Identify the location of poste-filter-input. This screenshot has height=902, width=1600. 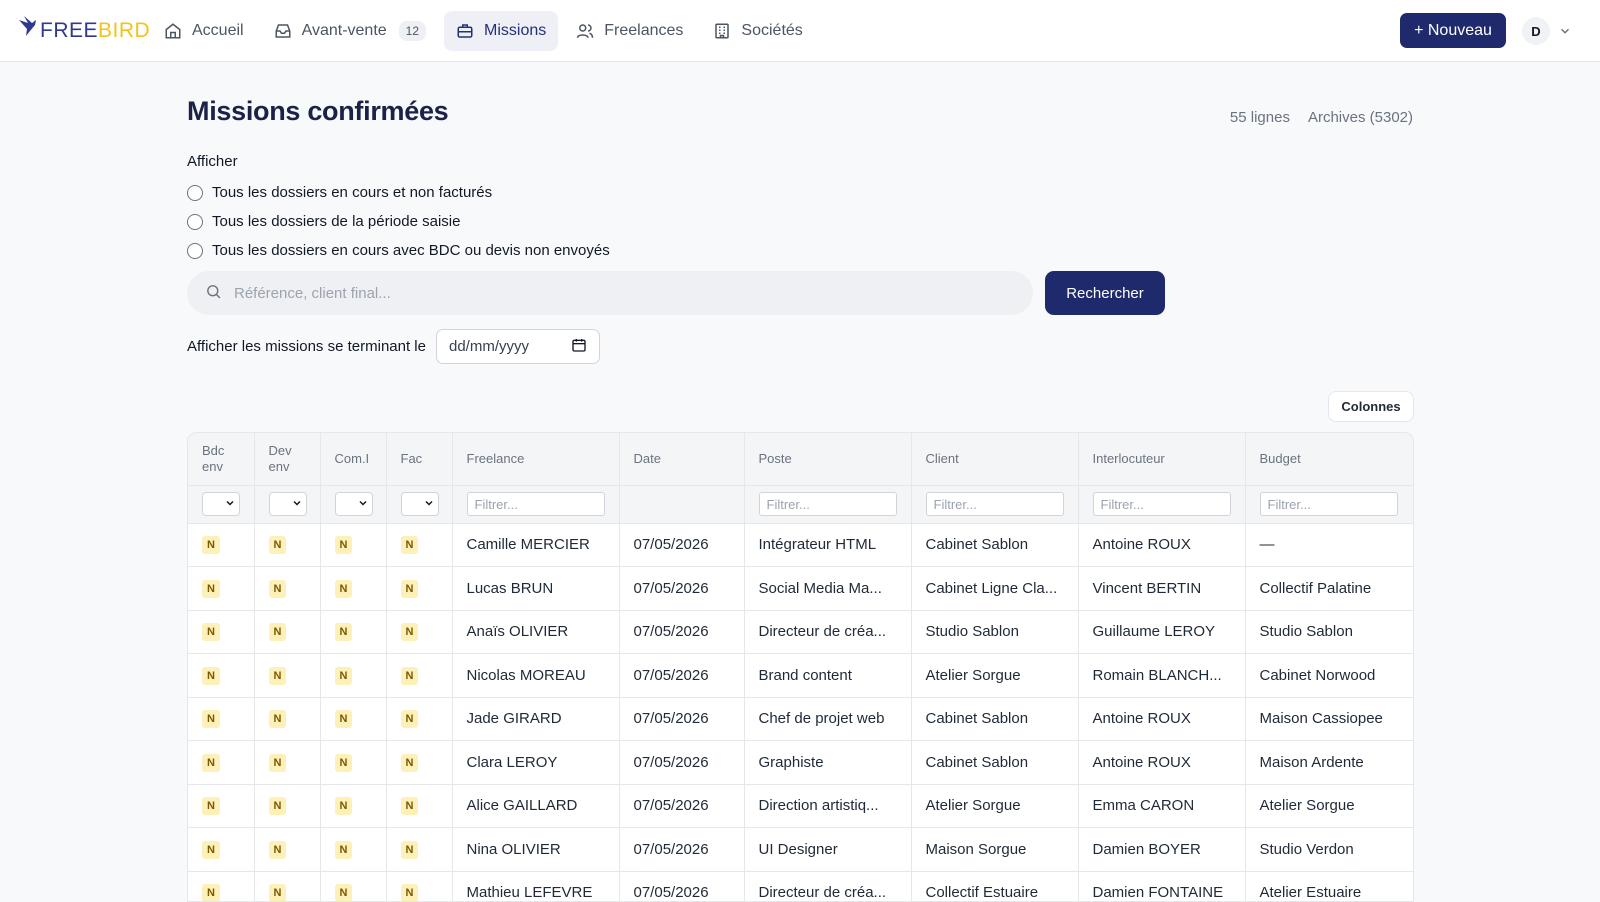
(827, 504).